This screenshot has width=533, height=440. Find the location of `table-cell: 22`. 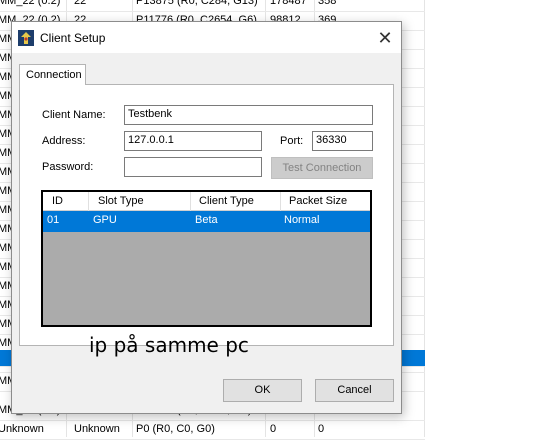

table-cell: 22 is located at coordinates (80, 3).